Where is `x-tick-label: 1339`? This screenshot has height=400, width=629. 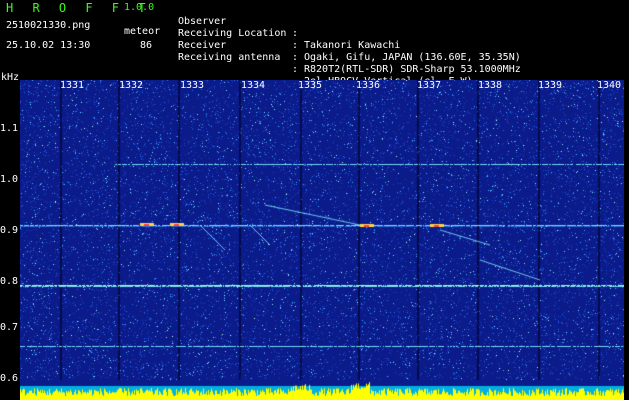 x-tick-label: 1339 is located at coordinates (550, 85).